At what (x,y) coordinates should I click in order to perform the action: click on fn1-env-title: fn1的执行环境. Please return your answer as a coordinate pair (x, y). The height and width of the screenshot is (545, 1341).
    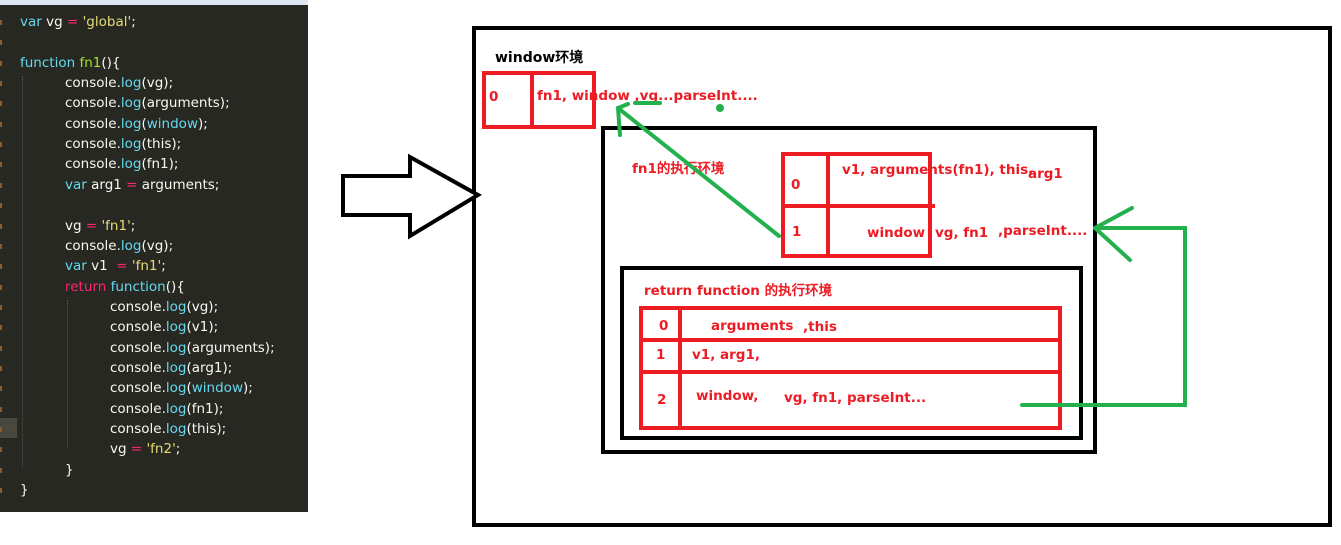
    Looking at the image, I should click on (678, 168).